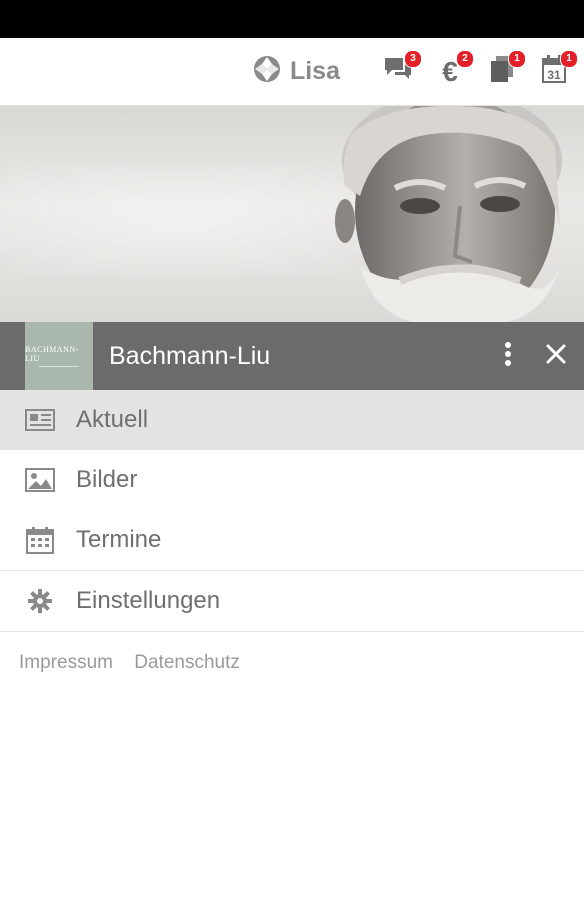  What do you see at coordinates (402, 68) in the screenshot?
I see `messages-button: 3` at bounding box center [402, 68].